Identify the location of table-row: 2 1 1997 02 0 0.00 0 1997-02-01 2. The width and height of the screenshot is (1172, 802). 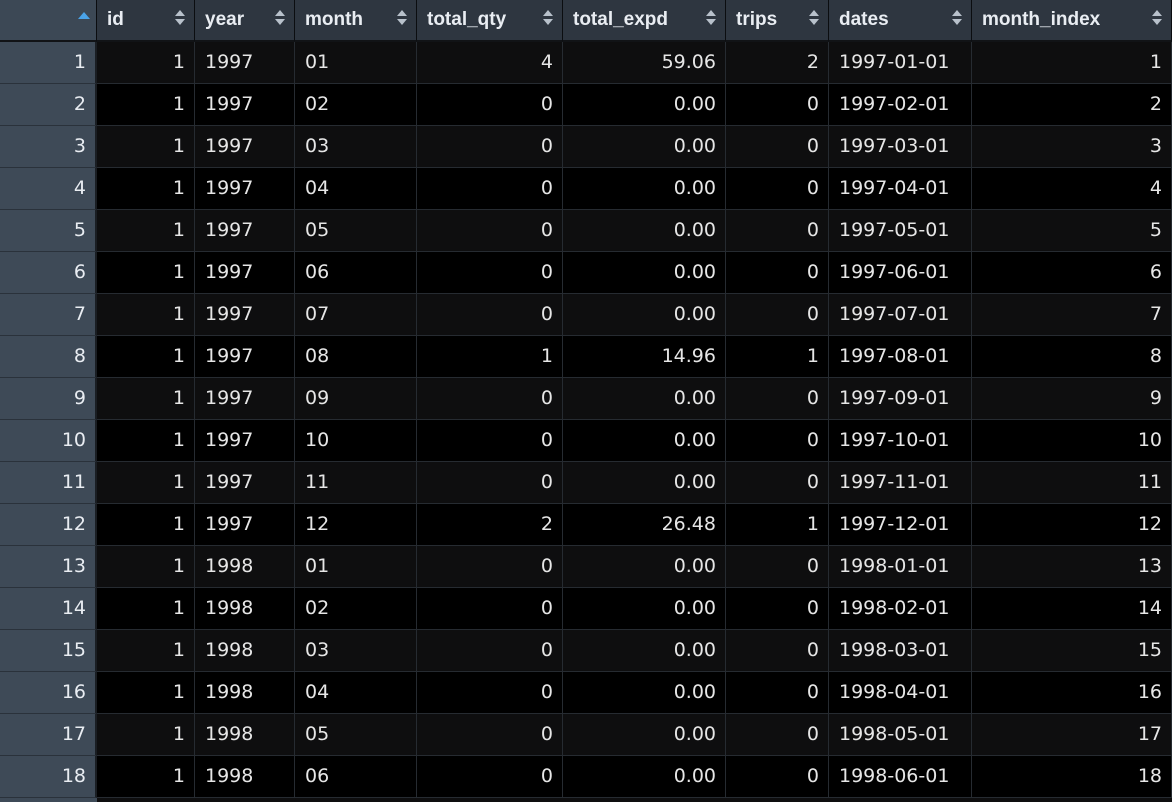
(586, 105).